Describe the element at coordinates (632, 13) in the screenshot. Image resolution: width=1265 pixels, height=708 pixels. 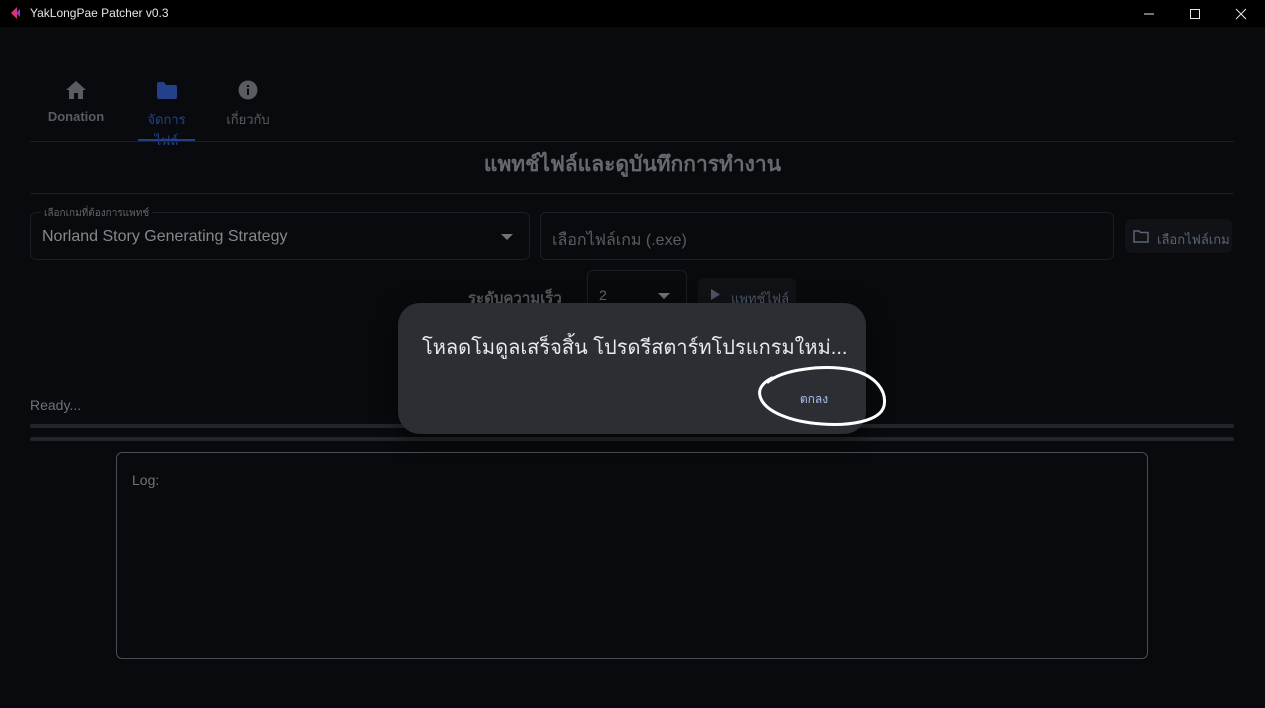
I see `title-bar: YakLongPae Patcher v0.3` at that location.